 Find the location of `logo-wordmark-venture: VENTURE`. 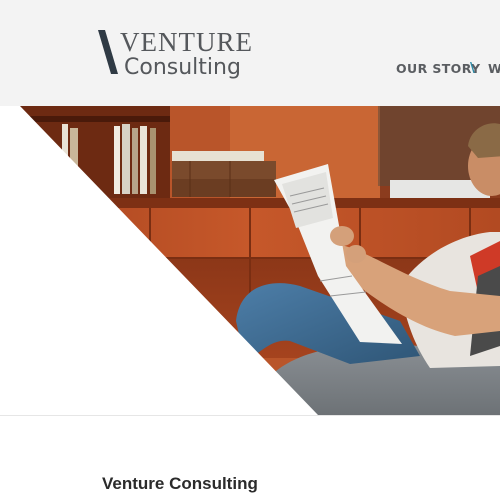

logo-wordmark-venture: VENTURE is located at coordinates (186, 42).